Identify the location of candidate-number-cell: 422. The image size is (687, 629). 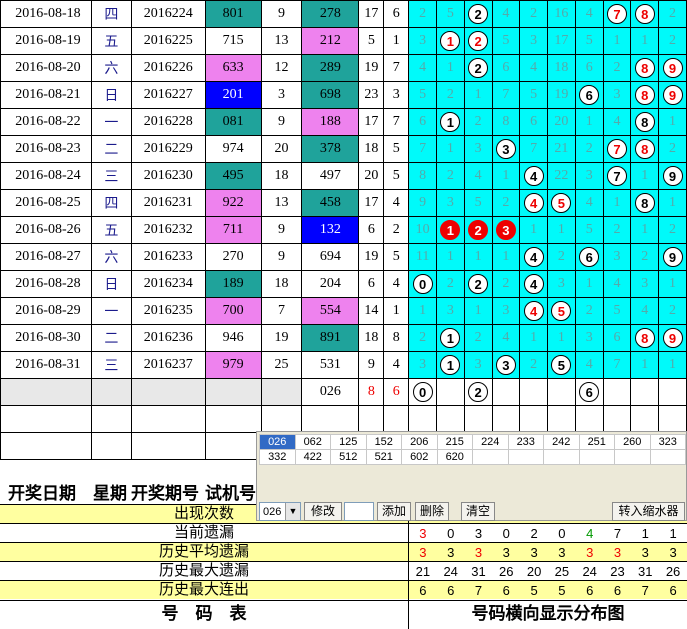
(312, 457).